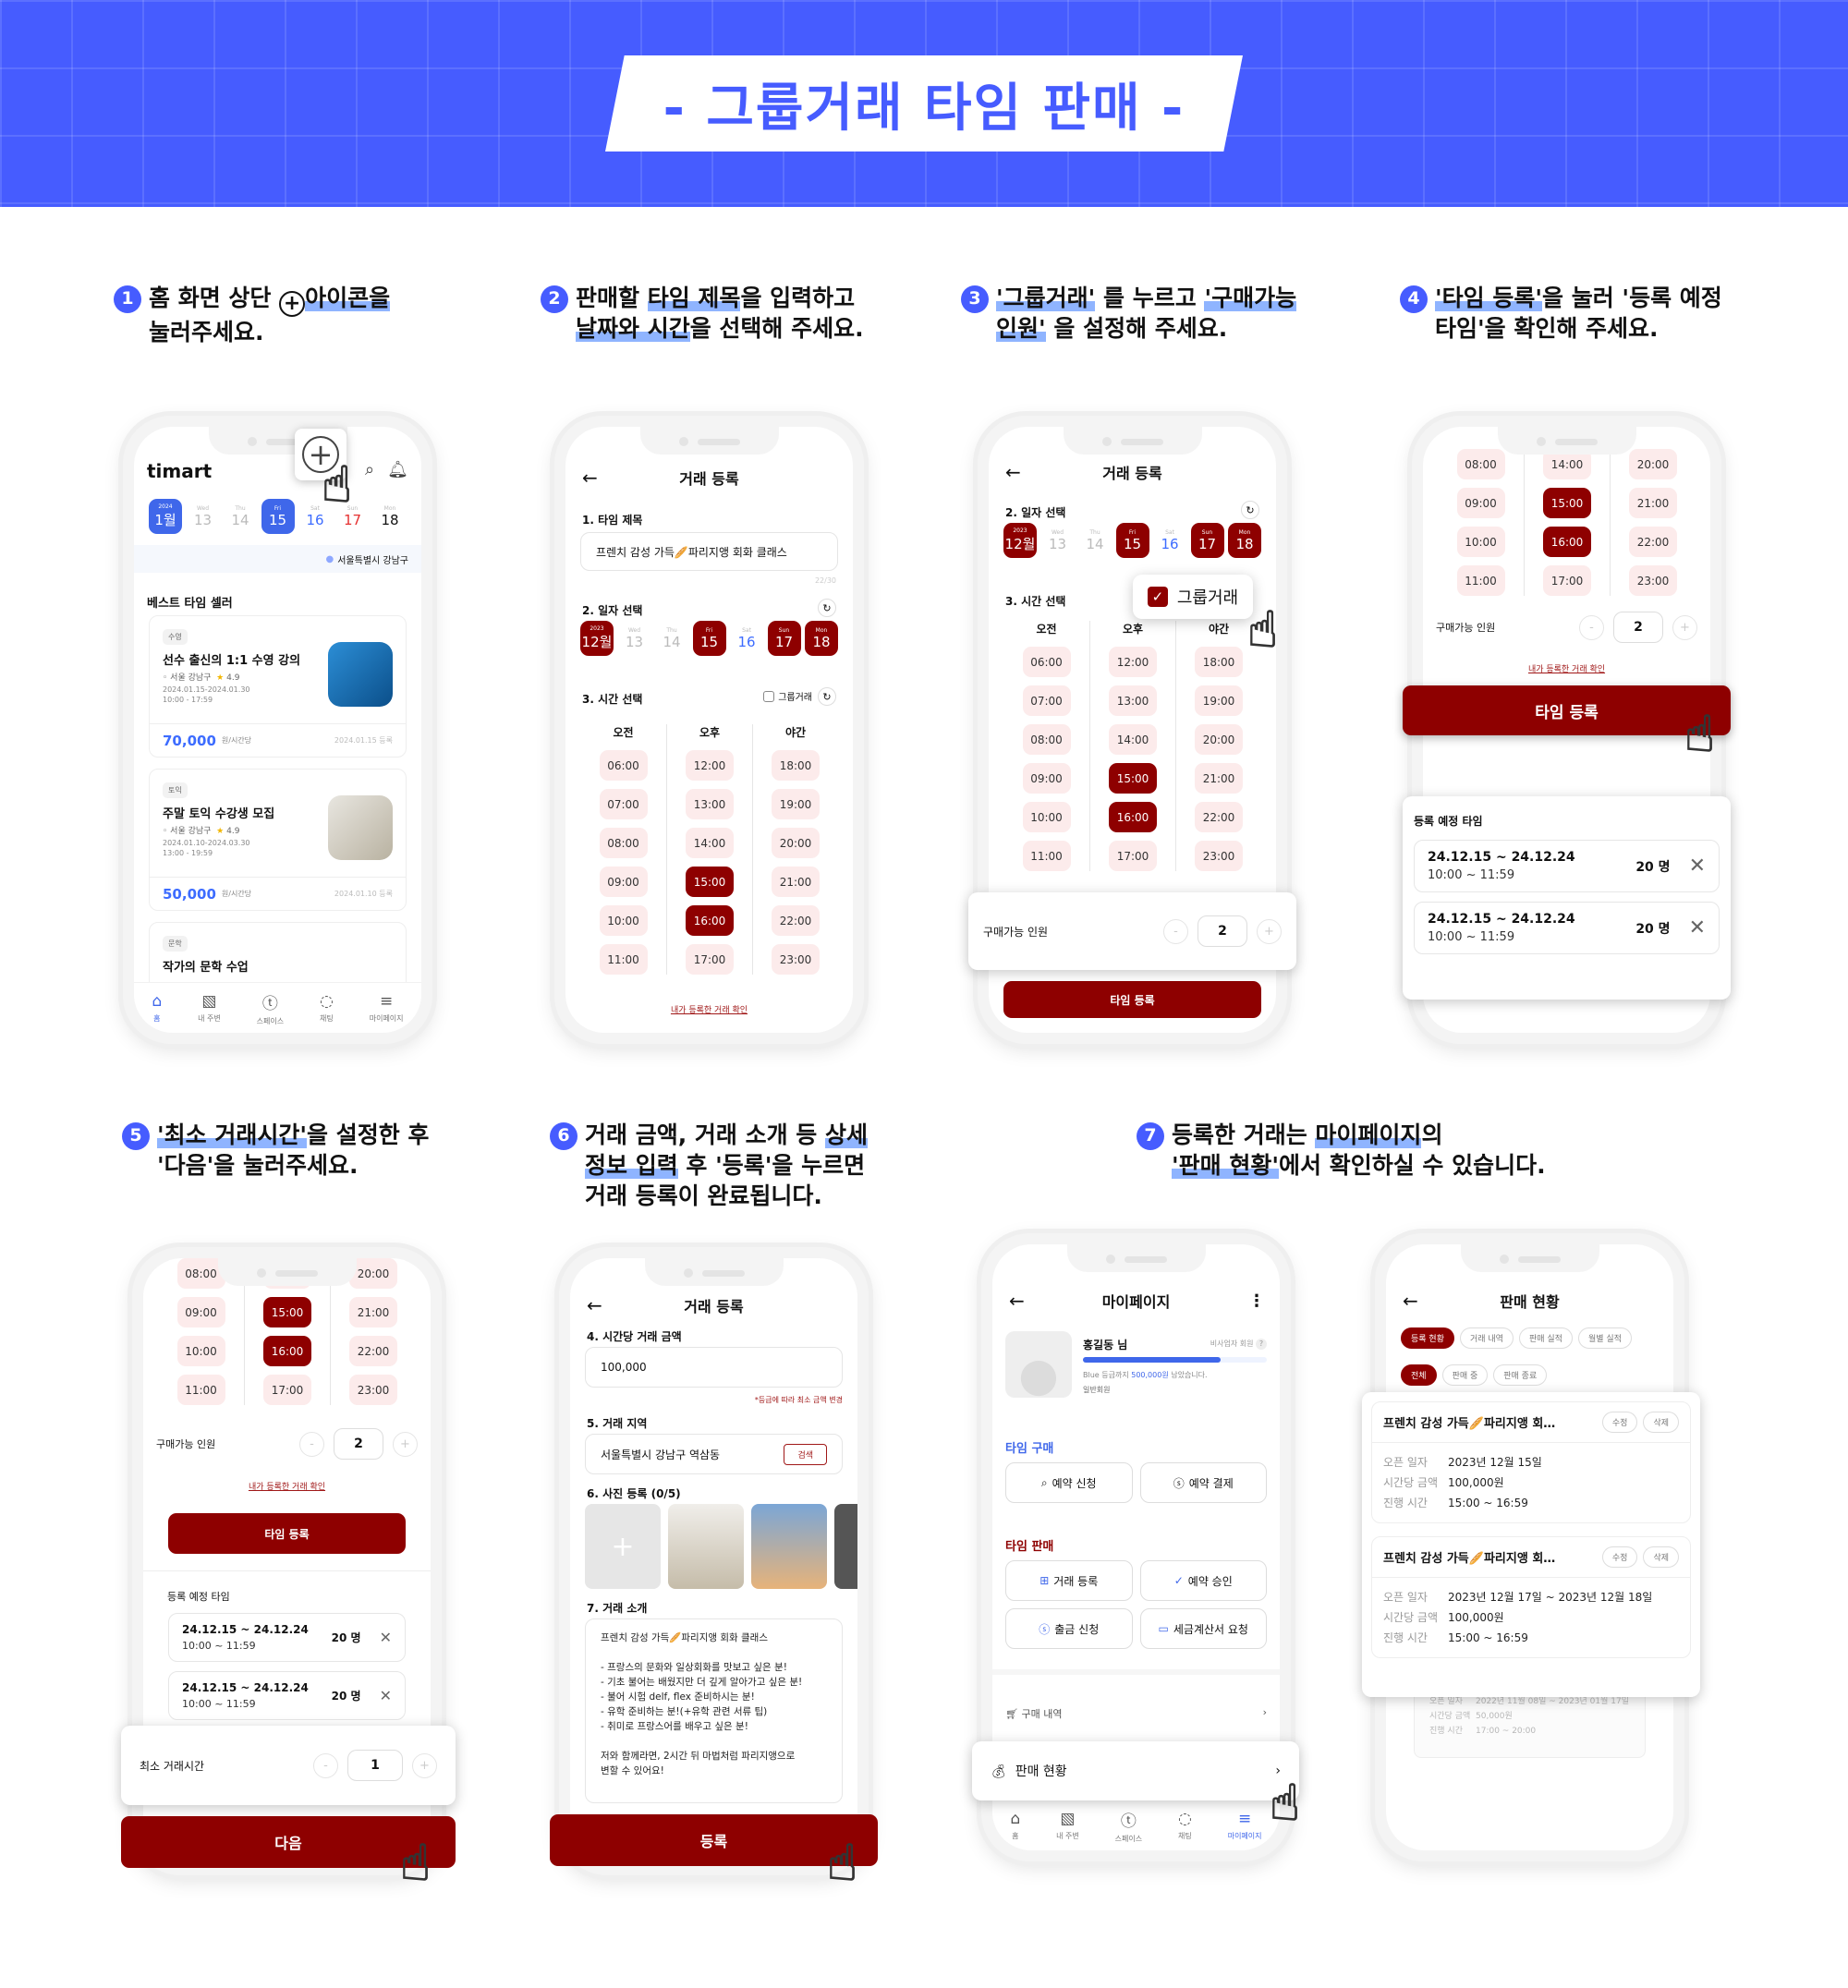 The width and height of the screenshot is (1848, 1988). What do you see at coordinates (714, 1367) in the screenshot?
I see `price-input: 100,000` at bounding box center [714, 1367].